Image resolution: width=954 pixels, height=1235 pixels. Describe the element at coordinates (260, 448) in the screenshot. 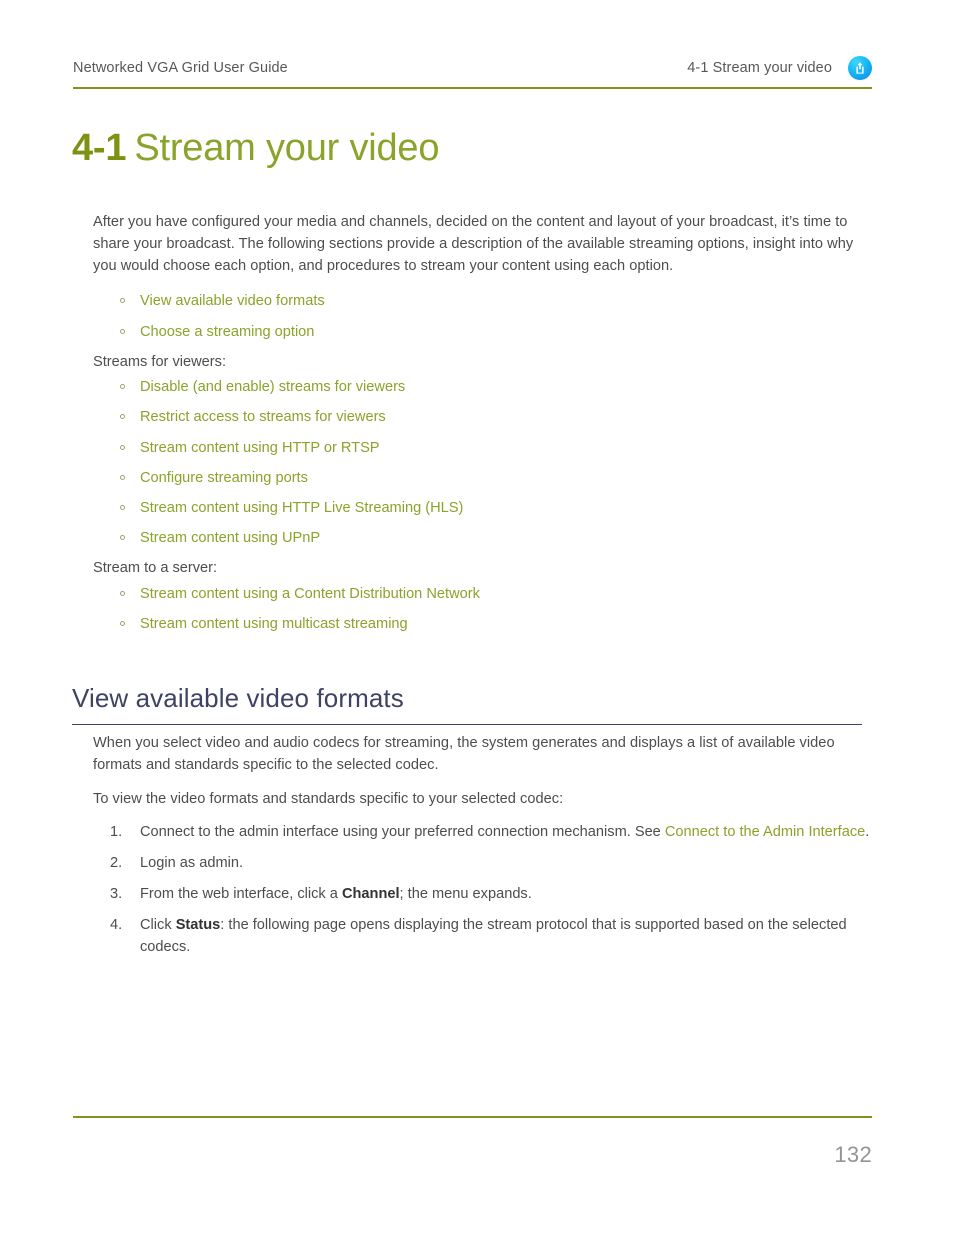

I see `link-stream-content-using-http-or-rtsp: Stream content using HTTP or RTSP` at that location.